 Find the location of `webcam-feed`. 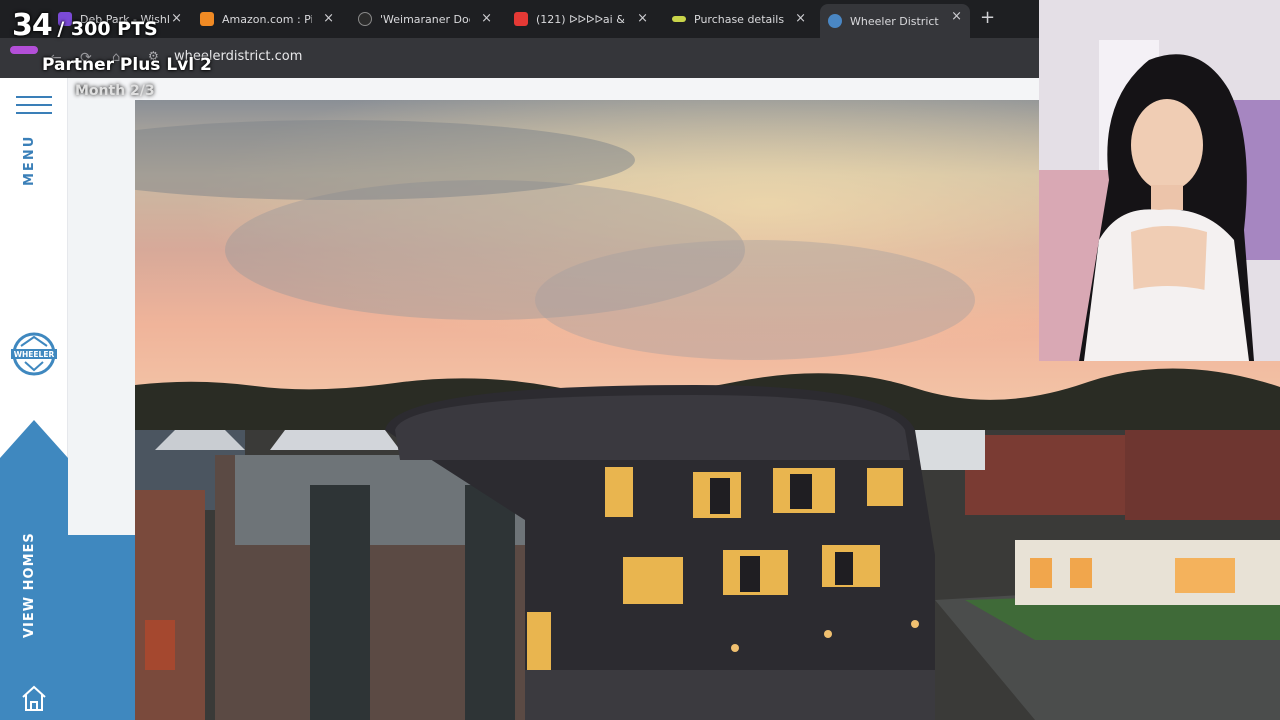

webcam-feed is located at coordinates (1159, 180).